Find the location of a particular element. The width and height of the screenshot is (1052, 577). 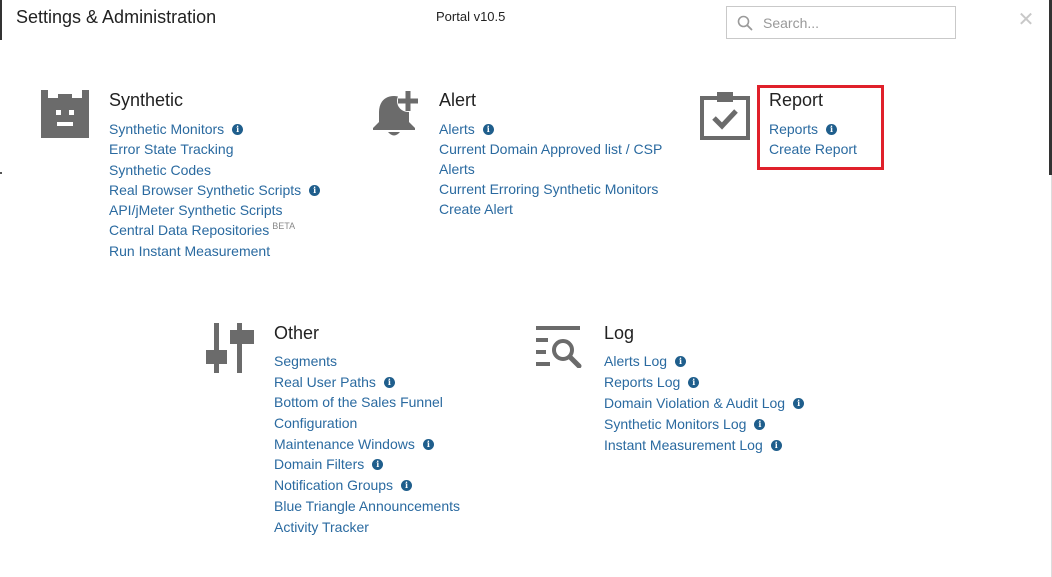

nav-link: Run Instant Measurement is located at coordinates (189, 251).